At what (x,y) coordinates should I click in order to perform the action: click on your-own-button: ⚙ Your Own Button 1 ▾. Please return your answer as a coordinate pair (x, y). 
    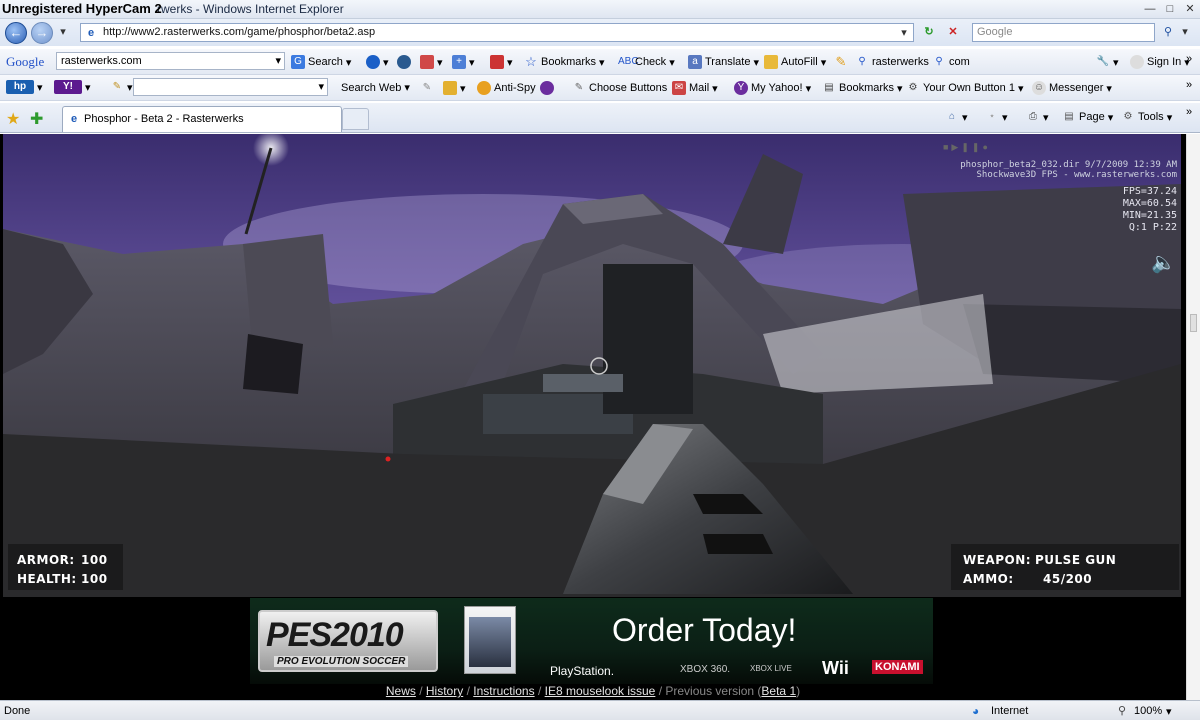
    Looking at the image, I should click on (965, 88).